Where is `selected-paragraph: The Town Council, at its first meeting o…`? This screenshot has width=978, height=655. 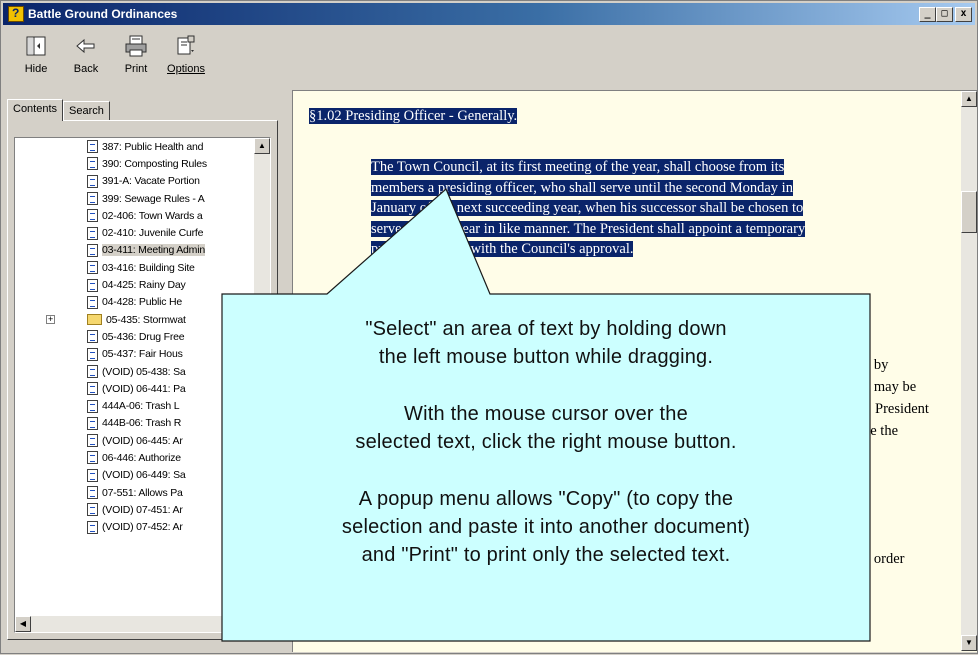 selected-paragraph: The Town Council, at its first meeting o… is located at coordinates (666, 208).